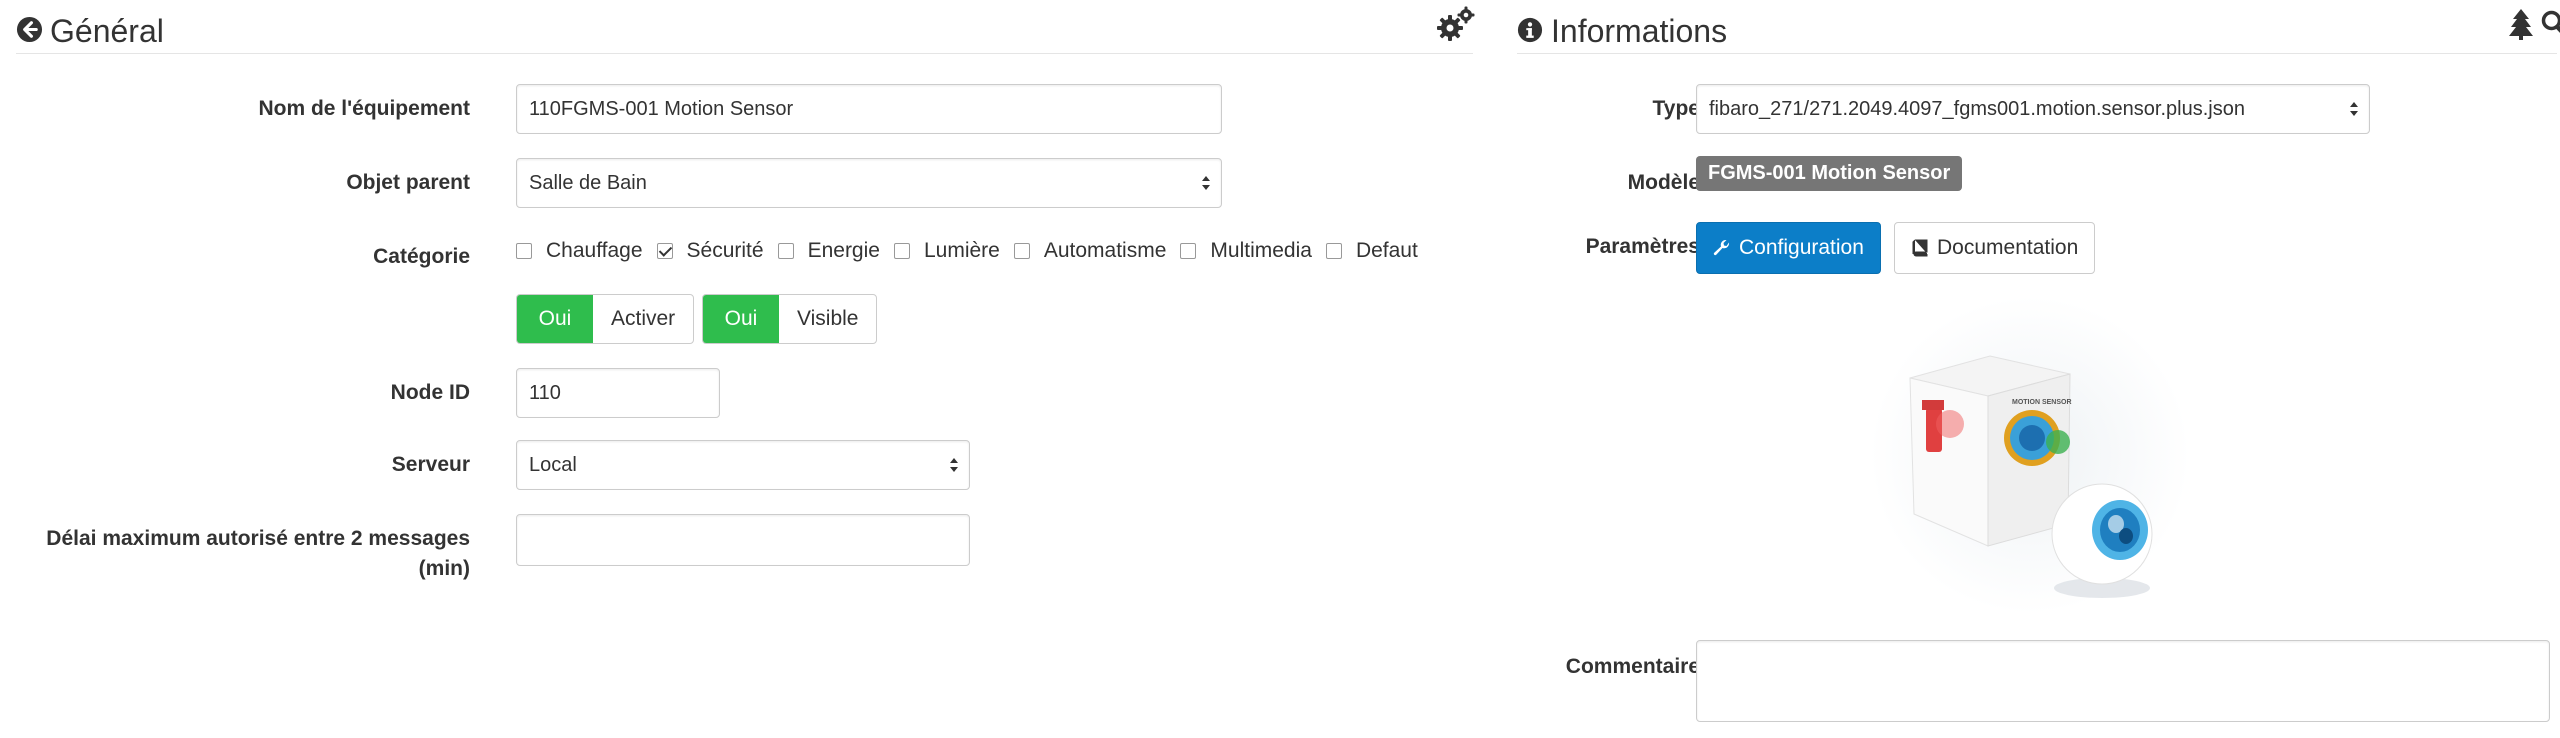  I want to click on max-delay-input, so click(743, 540).